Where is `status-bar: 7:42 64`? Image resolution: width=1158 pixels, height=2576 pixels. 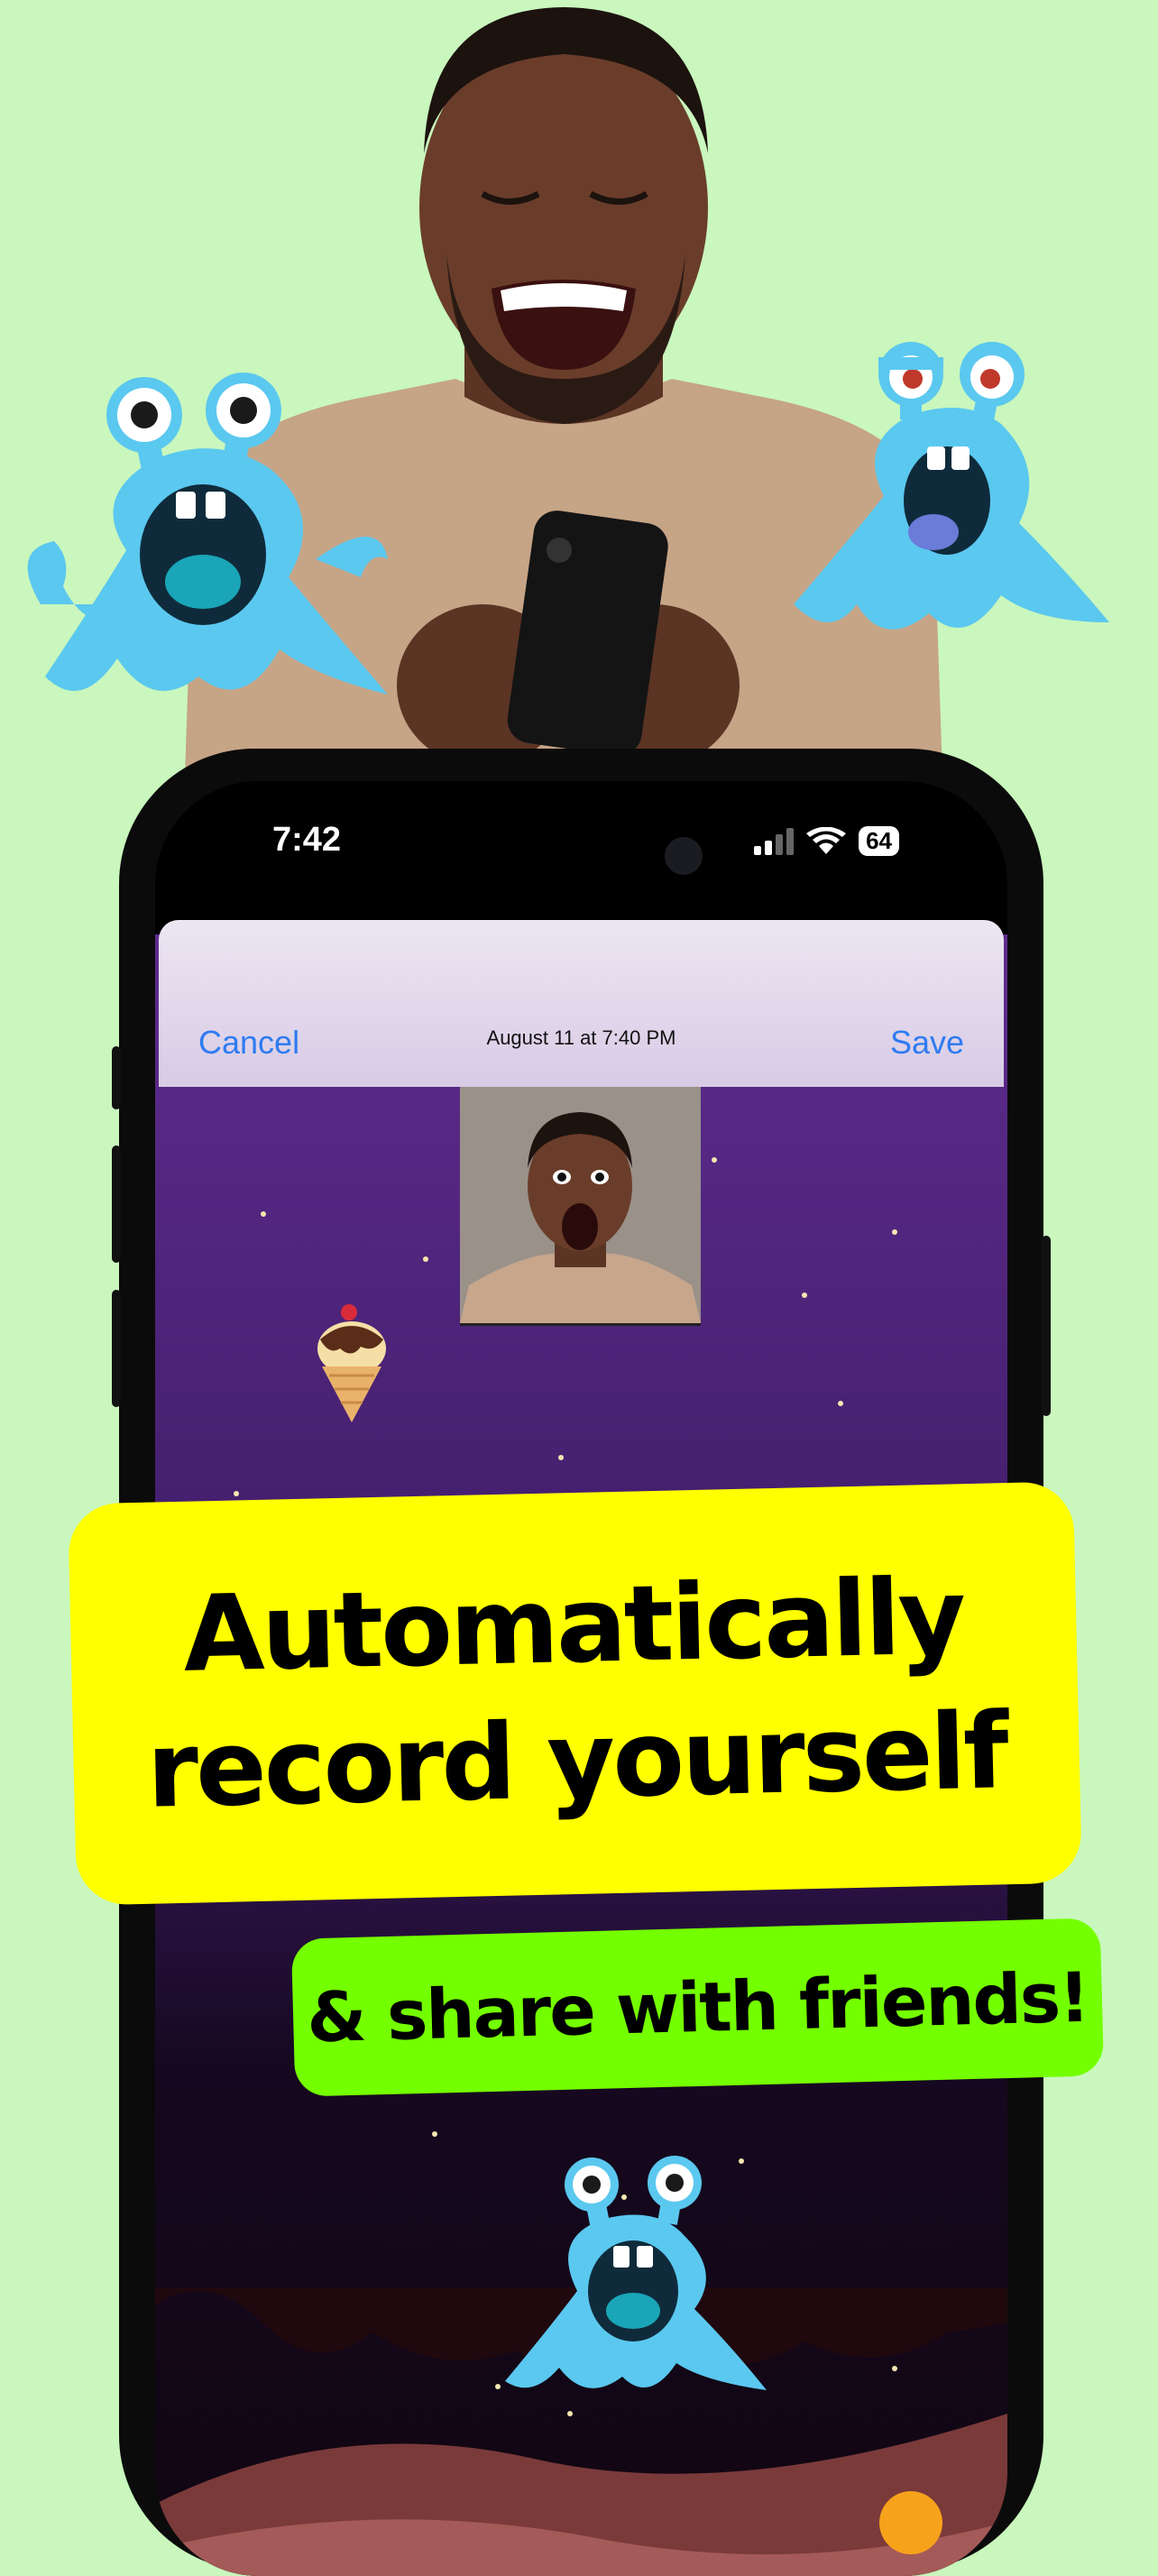 status-bar: 7:42 64 is located at coordinates (581, 848).